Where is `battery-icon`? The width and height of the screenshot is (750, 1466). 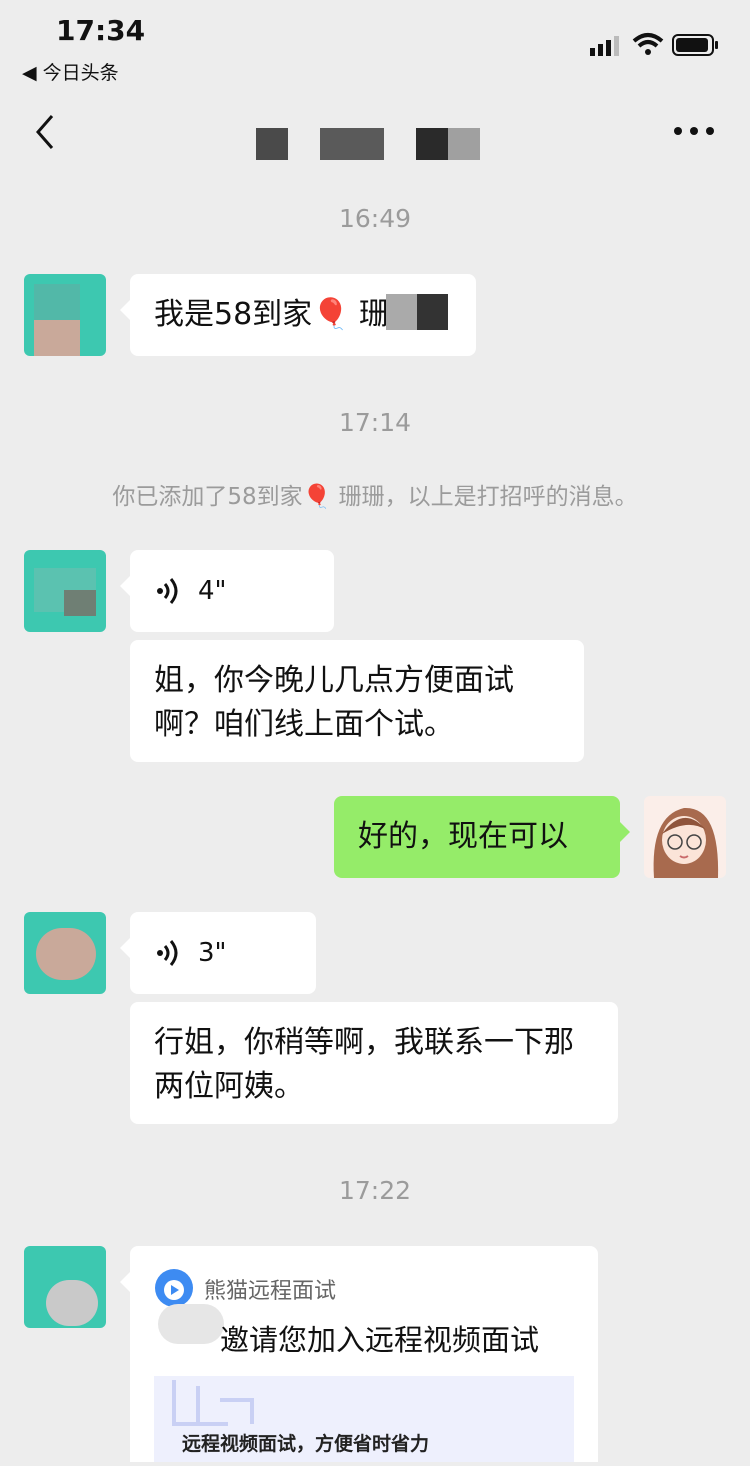 battery-icon is located at coordinates (695, 45).